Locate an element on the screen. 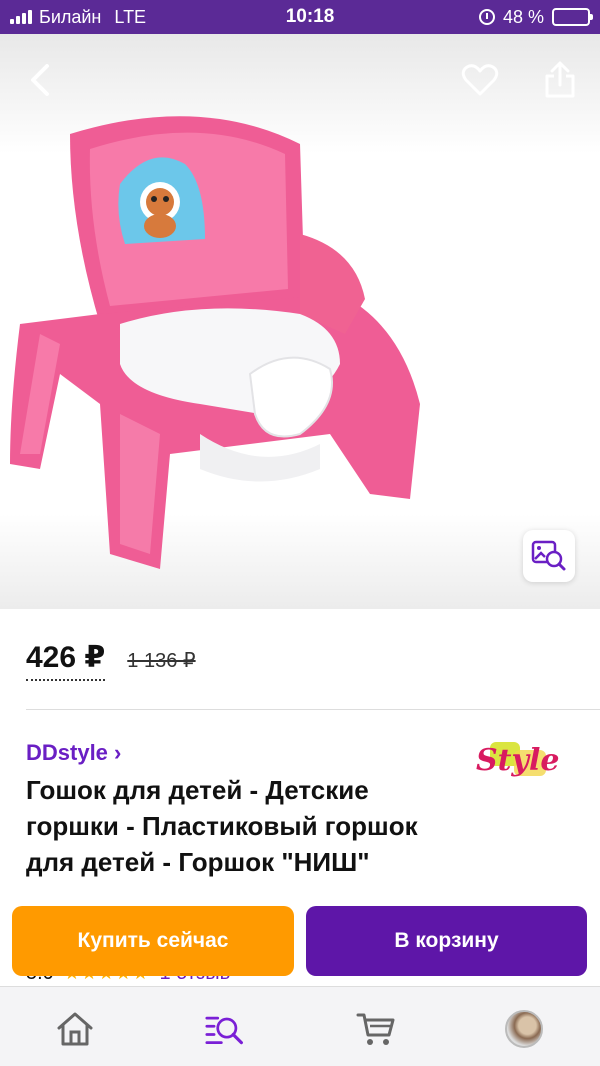 Image resolution: width=600 pixels, height=1066 pixels. status-right: 48 % is located at coordinates (501, 17).